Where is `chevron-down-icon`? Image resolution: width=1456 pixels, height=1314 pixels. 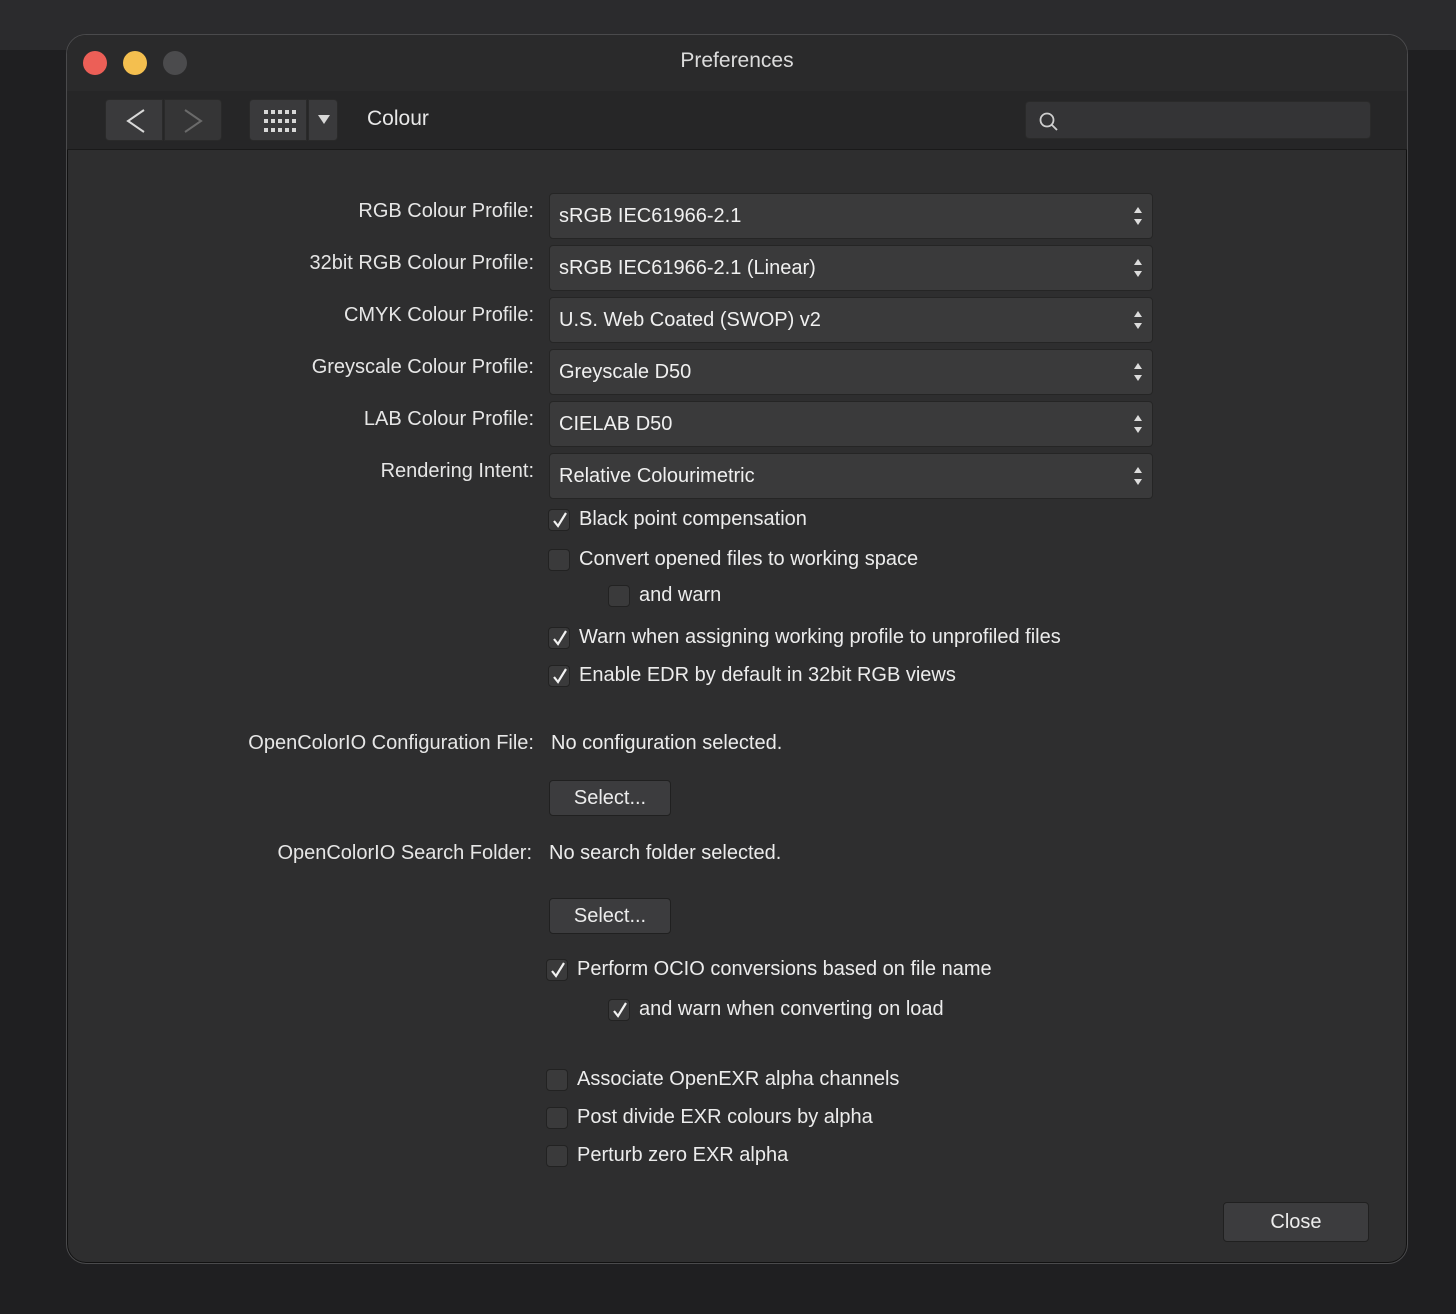
chevron-down-icon is located at coordinates (324, 119).